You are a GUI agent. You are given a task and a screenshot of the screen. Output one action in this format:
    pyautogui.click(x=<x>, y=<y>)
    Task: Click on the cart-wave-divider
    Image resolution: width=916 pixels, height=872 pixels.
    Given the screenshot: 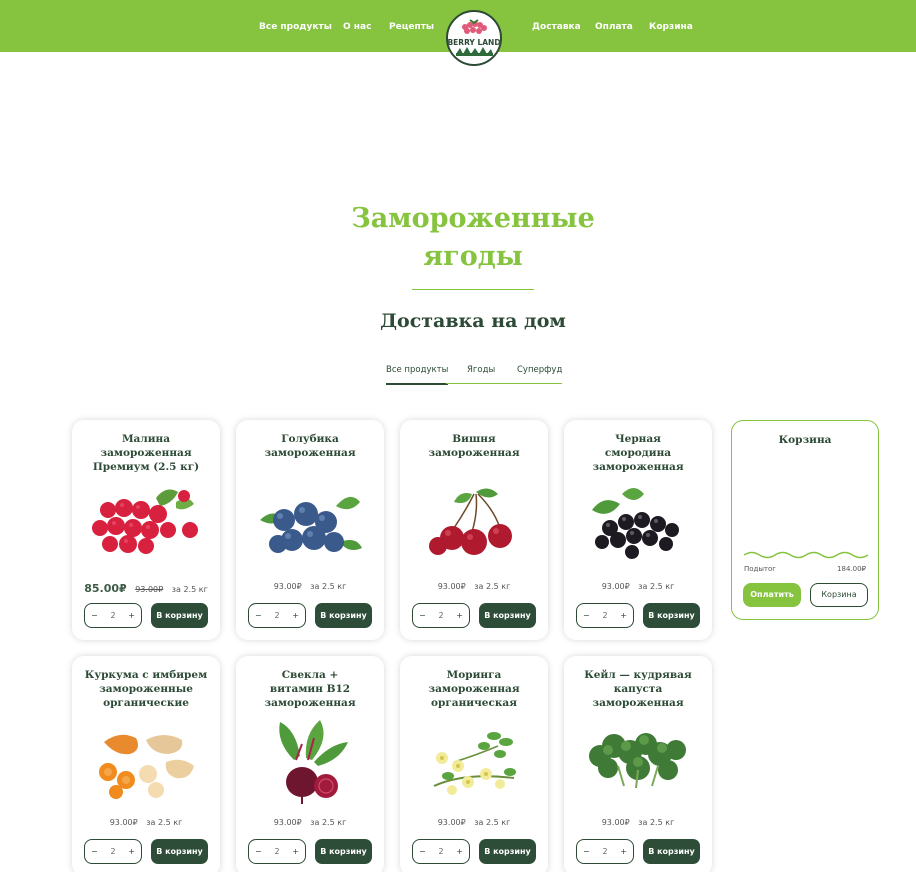 What is the action you would take?
    pyautogui.click(x=806, y=555)
    